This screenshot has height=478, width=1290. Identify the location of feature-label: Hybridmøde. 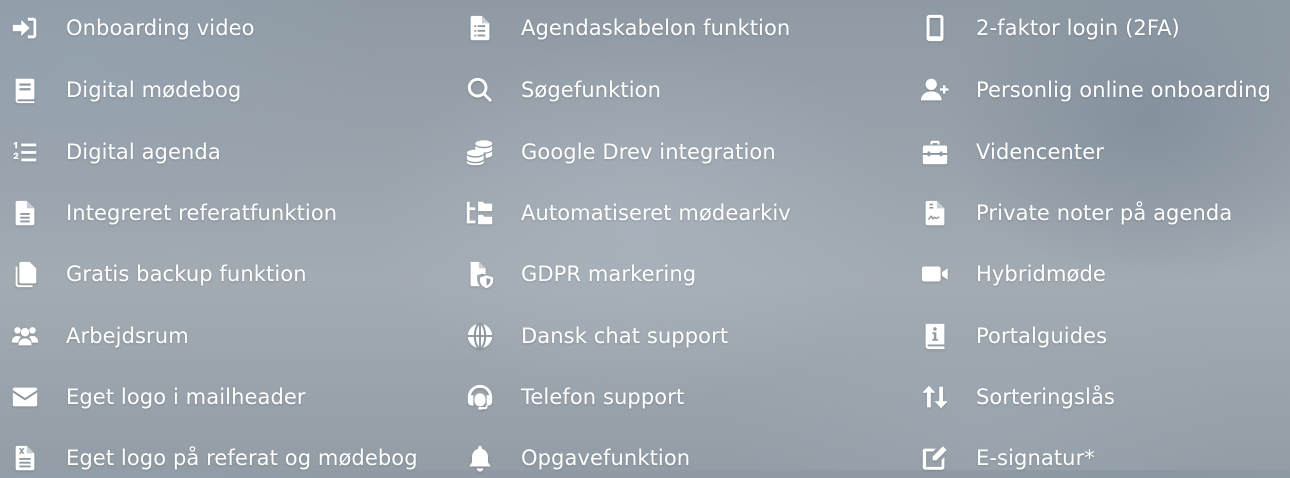
(1041, 274).